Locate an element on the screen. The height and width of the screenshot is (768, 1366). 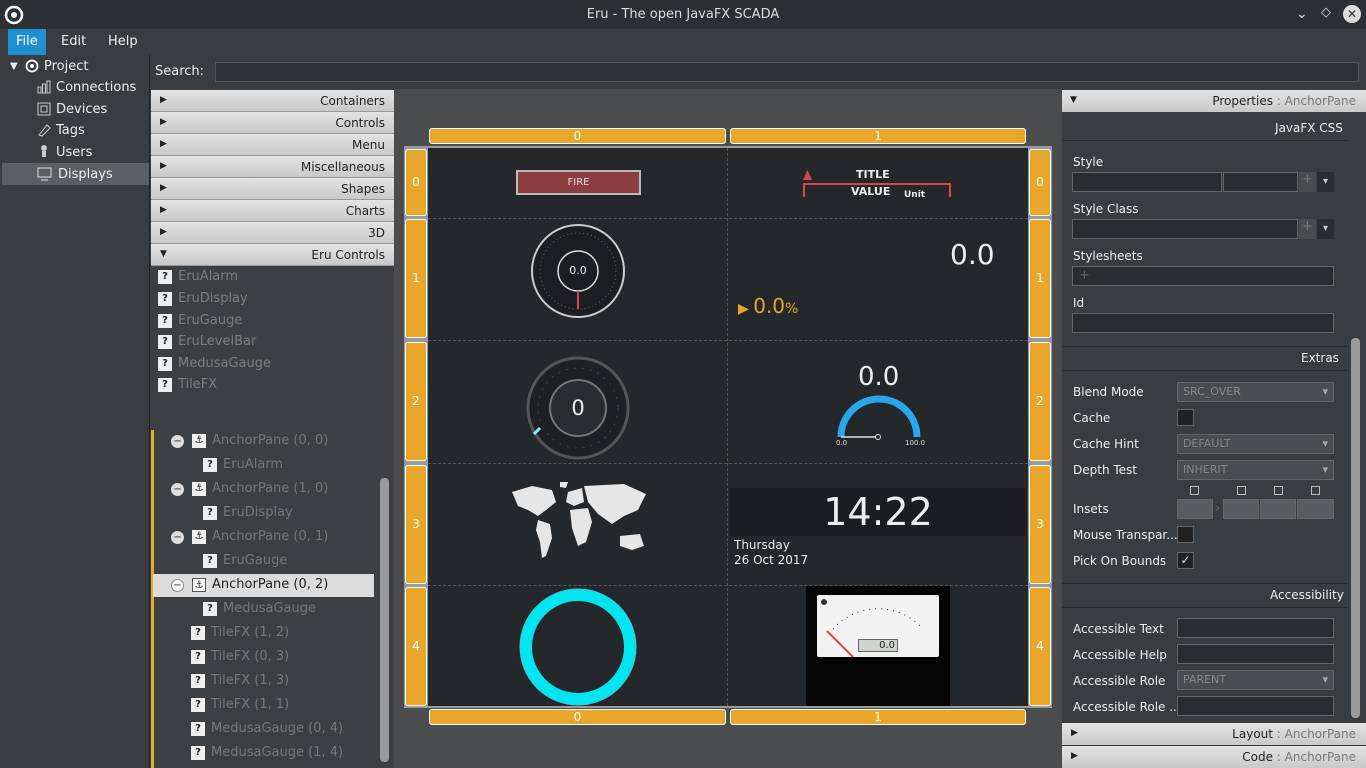
row-header-right-2: 2 is located at coordinates (1040, 401).